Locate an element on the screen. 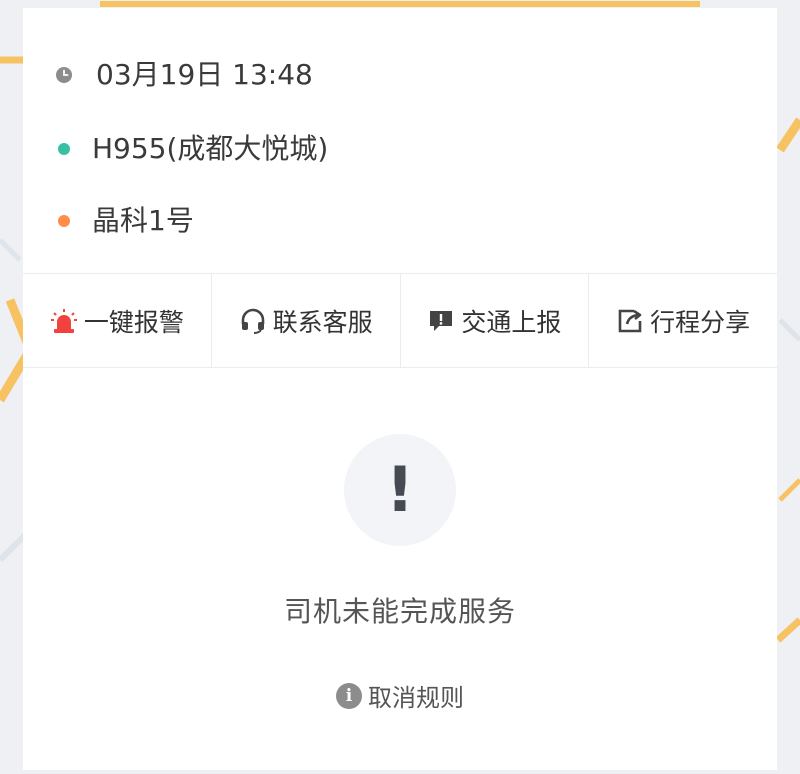 The width and height of the screenshot is (800, 774). traffic-report-button: 交通上报 is located at coordinates (495, 320).